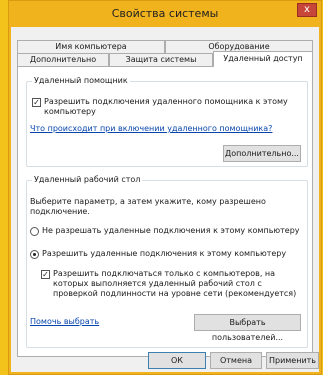 This screenshot has width=323, height=375. Describe the element at coordinates (307, 10) in the screenshot. I see `close-button: x` at that location.